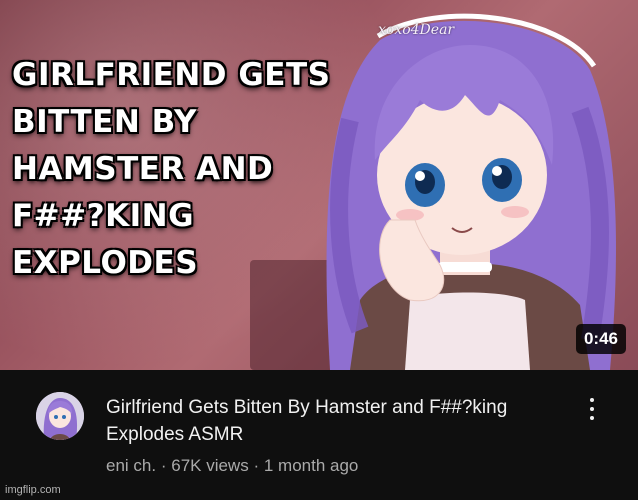  I want to click on artist-watermark: xoxo4Dear, so click(416, 30).